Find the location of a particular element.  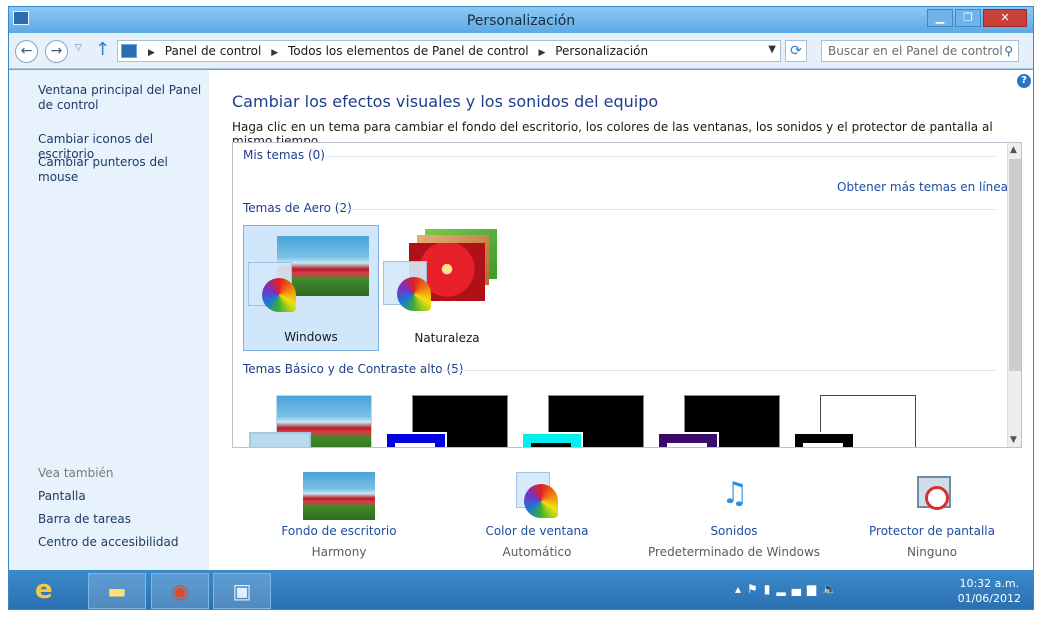

window-title: Personalización is located at coordinates (521, 21).